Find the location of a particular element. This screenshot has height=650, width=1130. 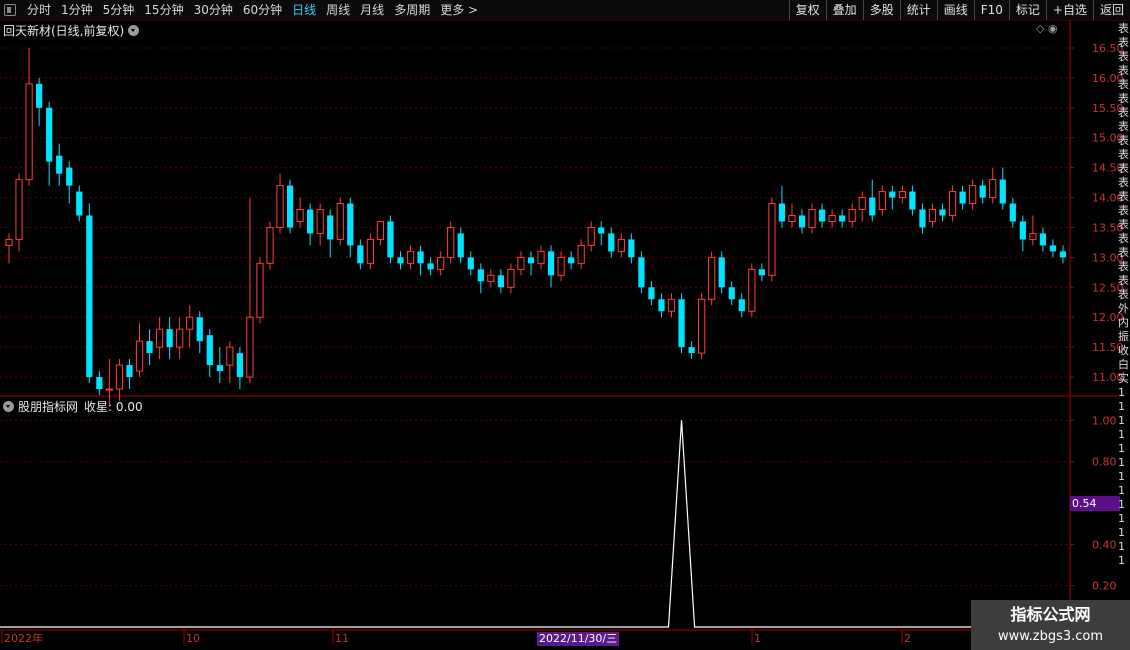

watermark: 指标公式网 www.zbgs3.com is located at coordinates (1050, 625).